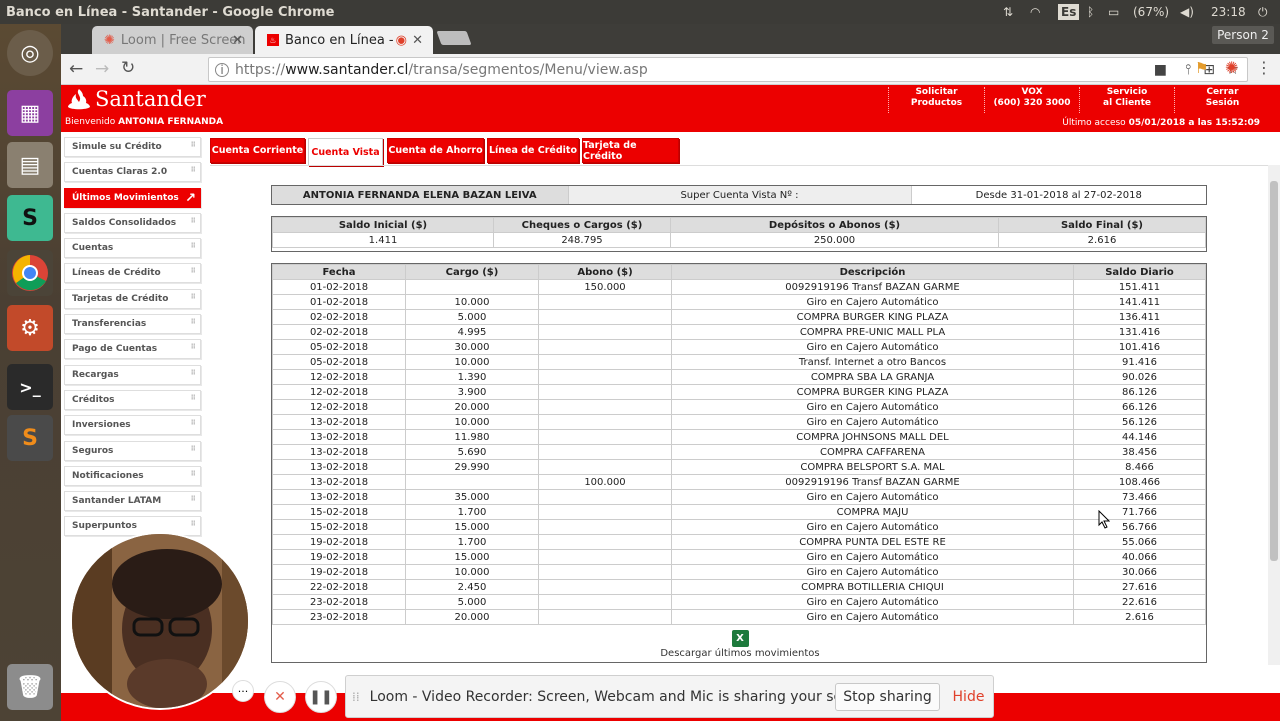  I want to click on chrome-icon, so click(30, 273).